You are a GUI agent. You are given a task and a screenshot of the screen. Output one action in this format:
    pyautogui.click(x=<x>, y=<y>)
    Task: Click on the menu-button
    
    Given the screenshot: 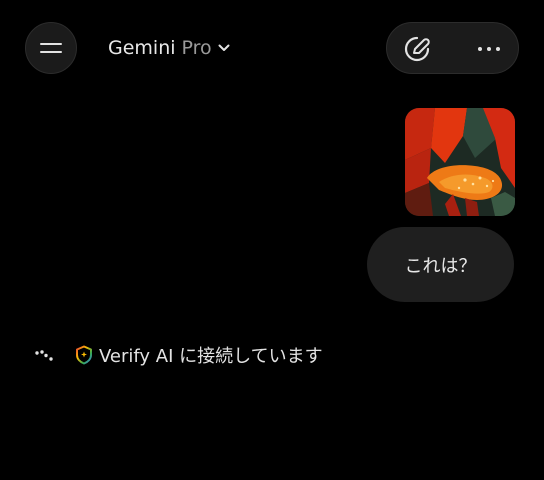 What is the action you would take?
    pyautogui.click(x=51, y=48)
    